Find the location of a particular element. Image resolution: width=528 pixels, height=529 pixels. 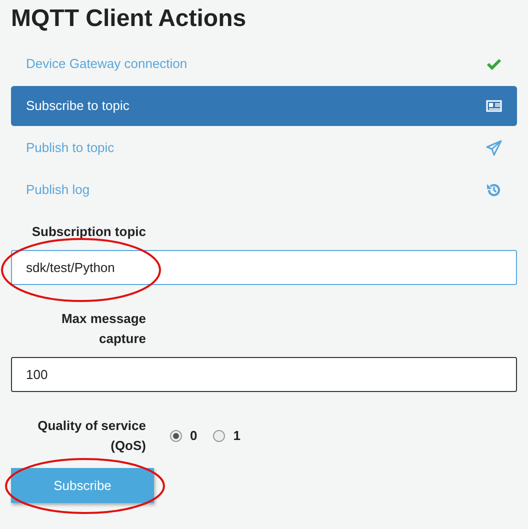

menu-item: Device Gateway connection is located at coordinates (264, 64).